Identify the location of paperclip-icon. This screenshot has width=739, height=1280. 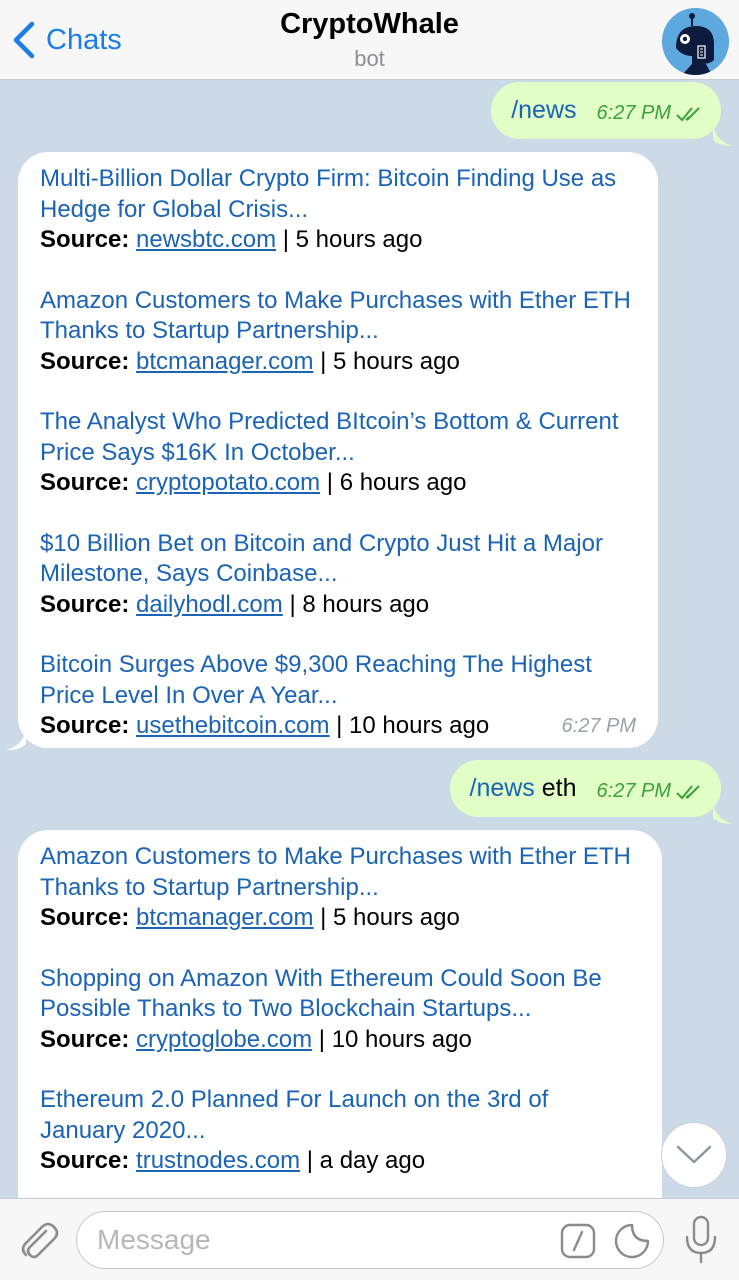
(38, 1241).